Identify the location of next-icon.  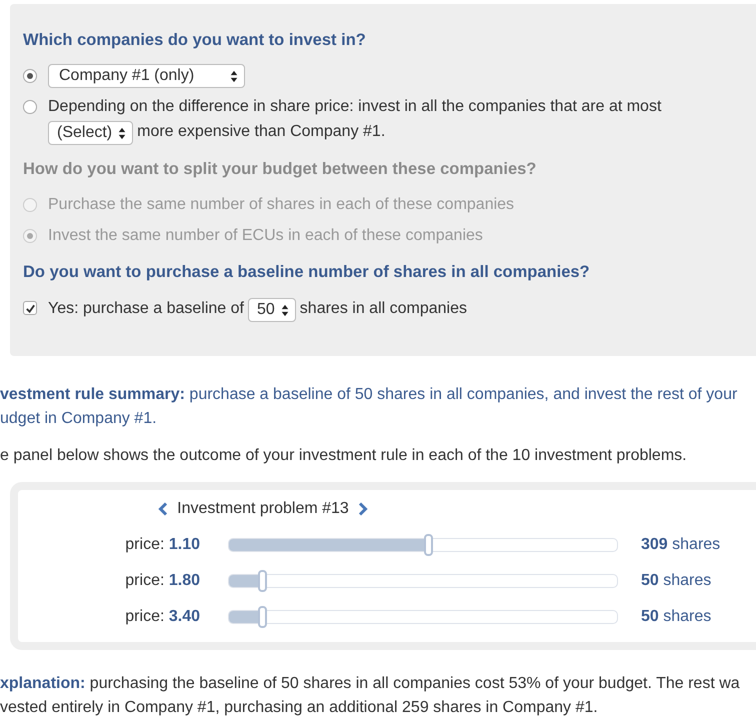
(363, 509).